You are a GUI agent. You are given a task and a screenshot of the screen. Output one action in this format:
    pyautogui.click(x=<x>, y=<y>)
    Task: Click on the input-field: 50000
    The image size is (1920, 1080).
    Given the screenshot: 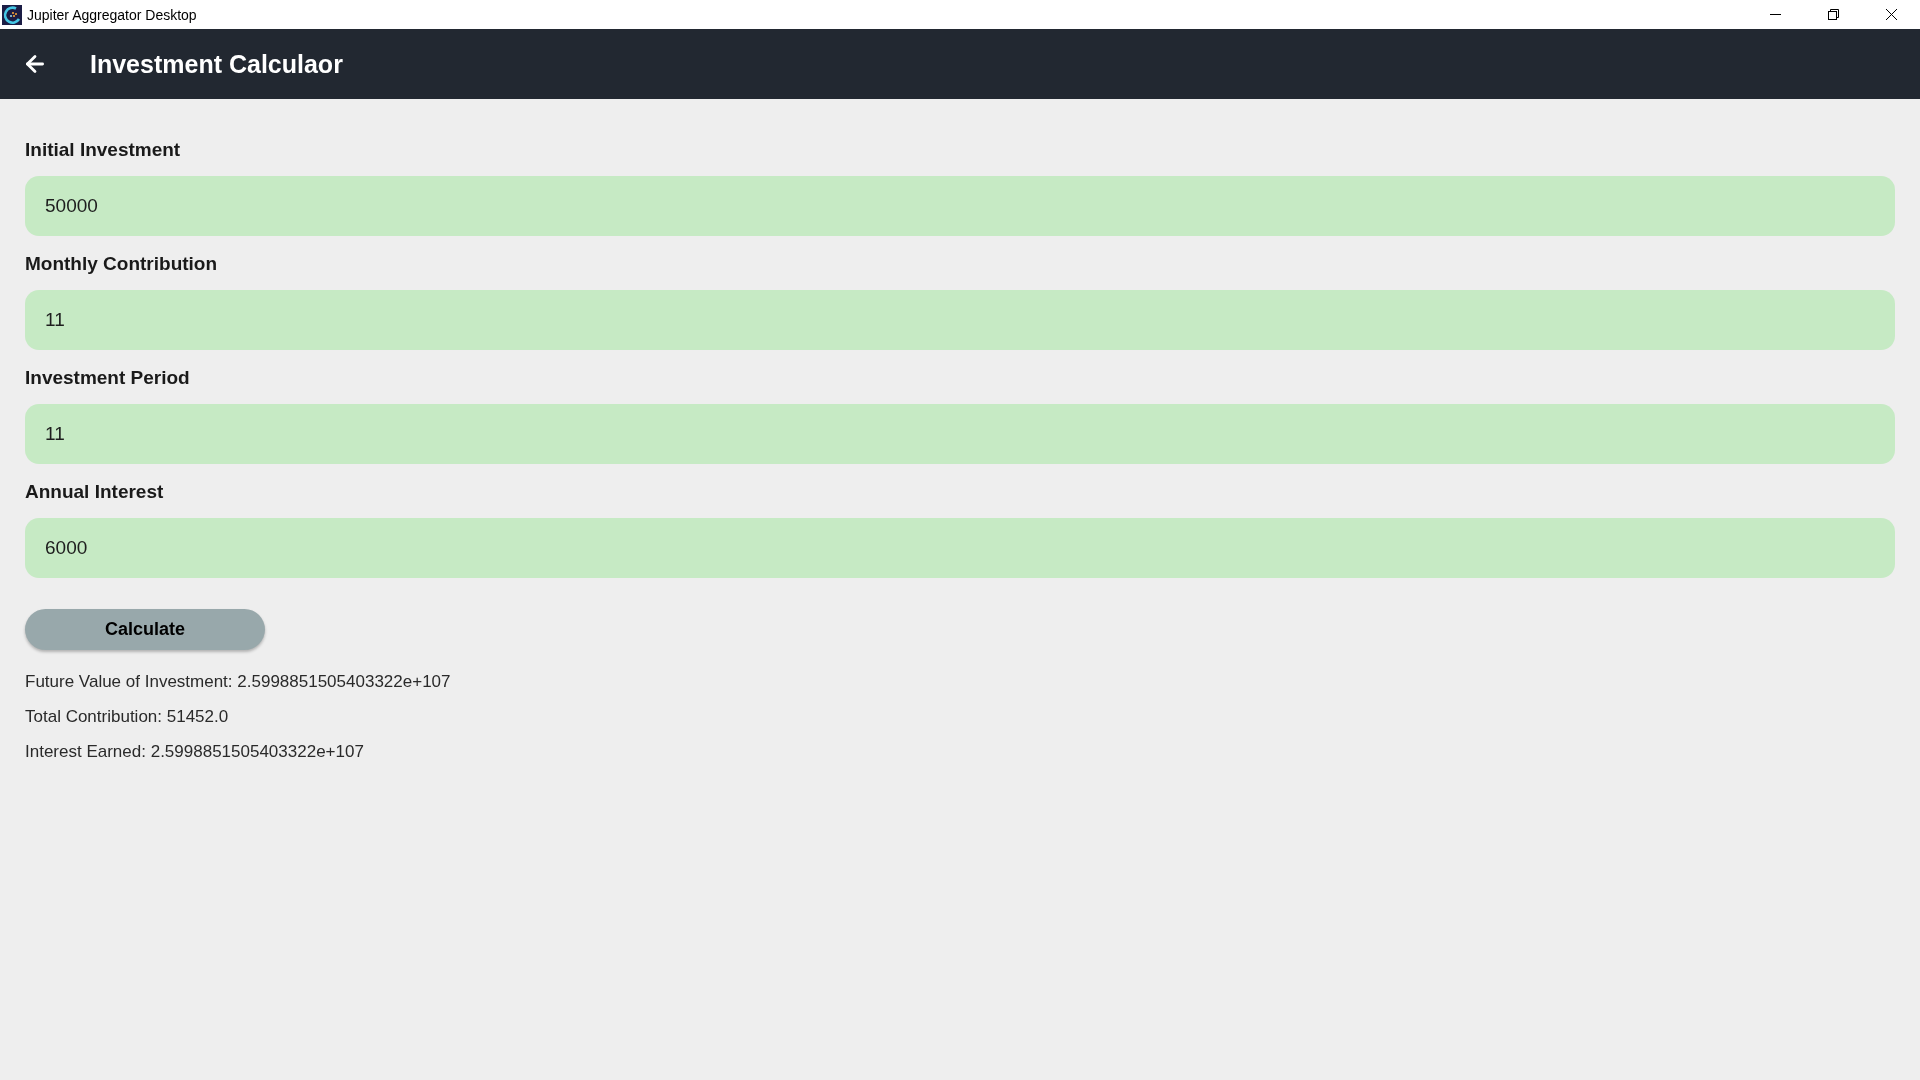 What is the action you would take?
    pyautogui.click(x=960, y=206)
    